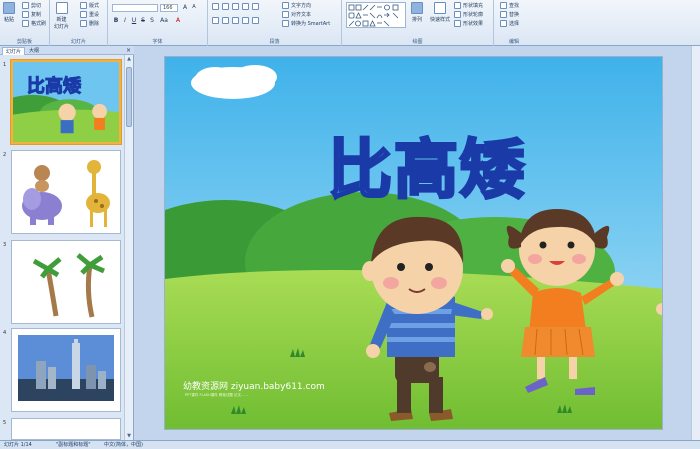 This screenshot has width=700, height=449. What do you see at coordinates (31, 14) in the screenshot?
I see `copy-button: 复制` at bounding box center [31, 14].